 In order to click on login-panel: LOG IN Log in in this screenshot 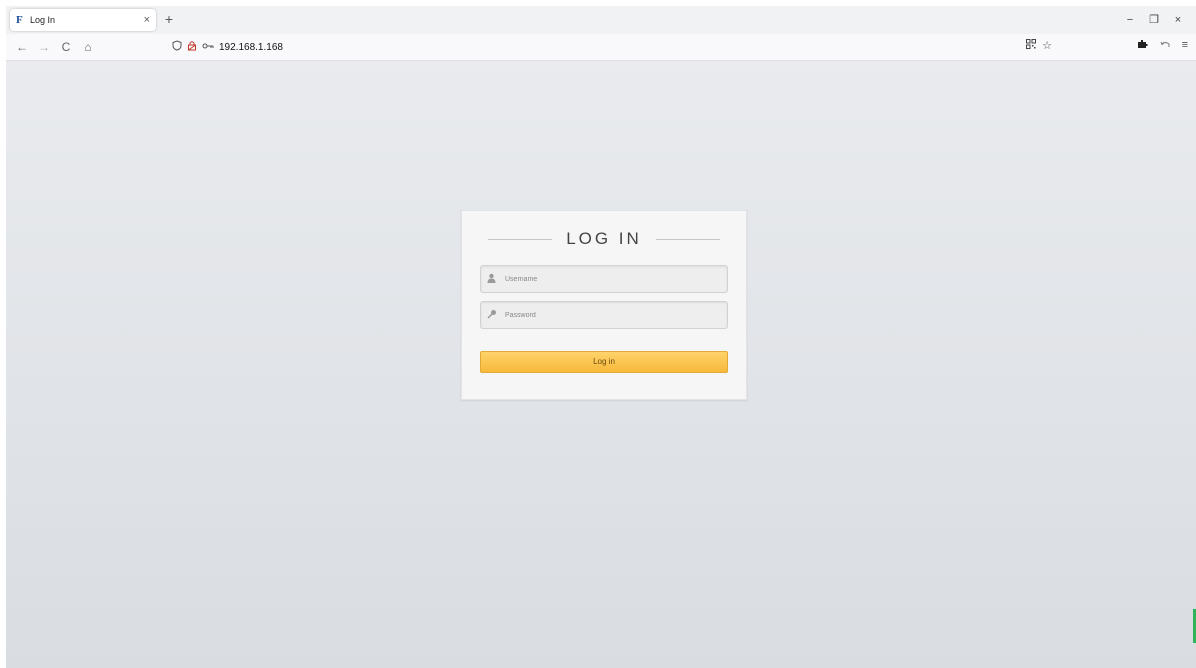, I will do `click(604, 305)`.